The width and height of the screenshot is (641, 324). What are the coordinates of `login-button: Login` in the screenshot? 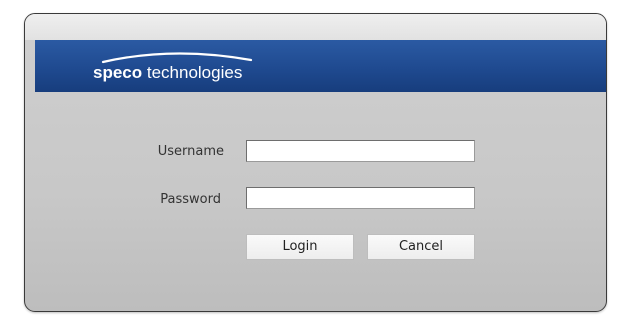 It's located at (300, 247).